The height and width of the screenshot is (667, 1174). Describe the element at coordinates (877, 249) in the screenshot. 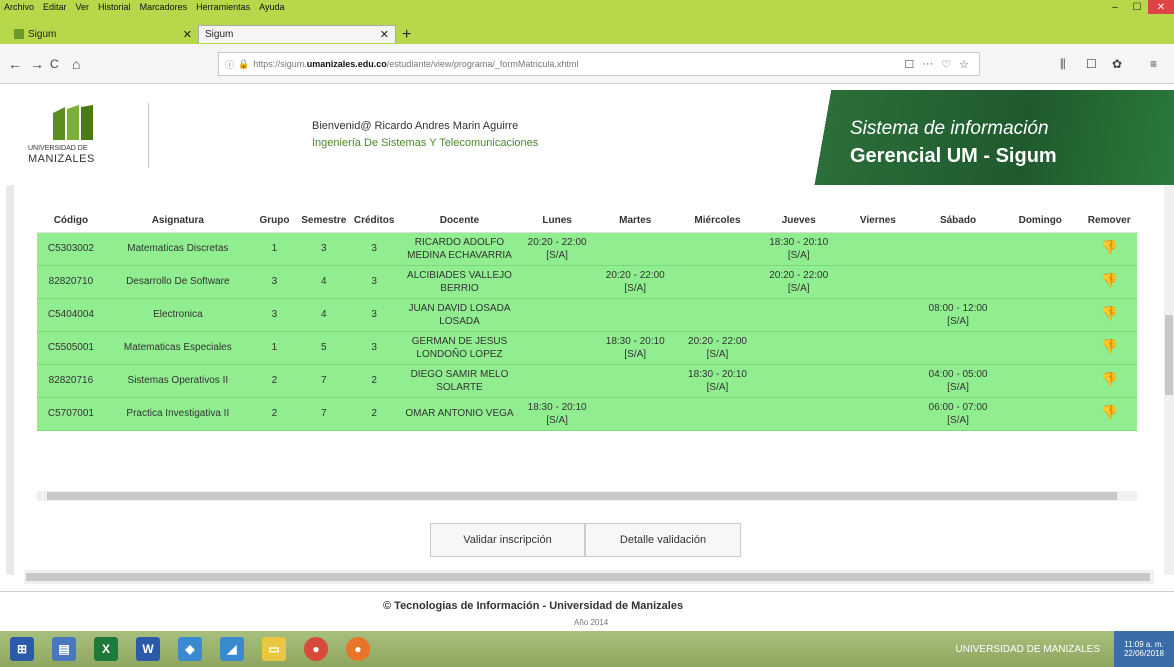

I see `cell-viernes` at that location.